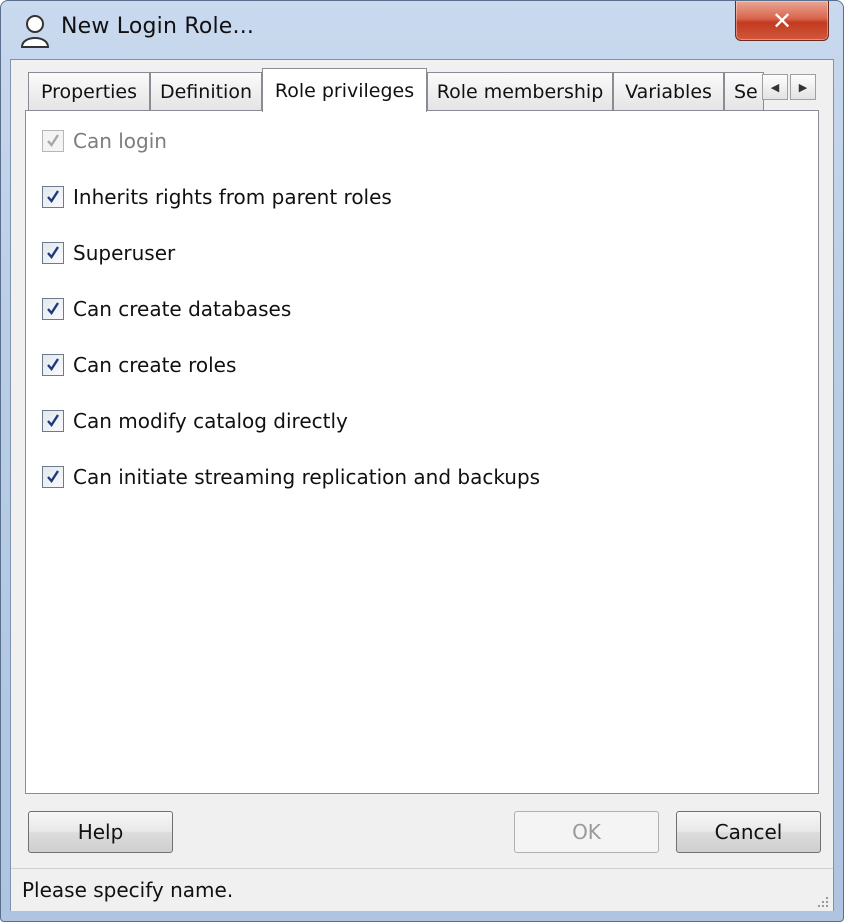 Image resolution: width=846 pixels, height=924 pixels. I want to click on help-button: Help, so click(100, 832).